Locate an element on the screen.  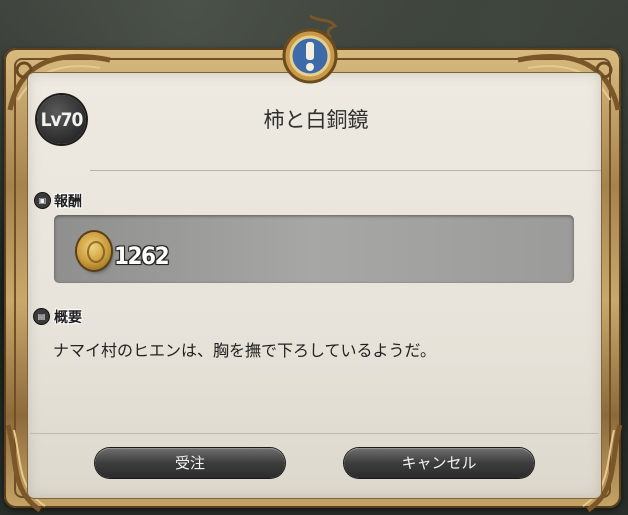
title-divider is located at coordinates (345, 170).